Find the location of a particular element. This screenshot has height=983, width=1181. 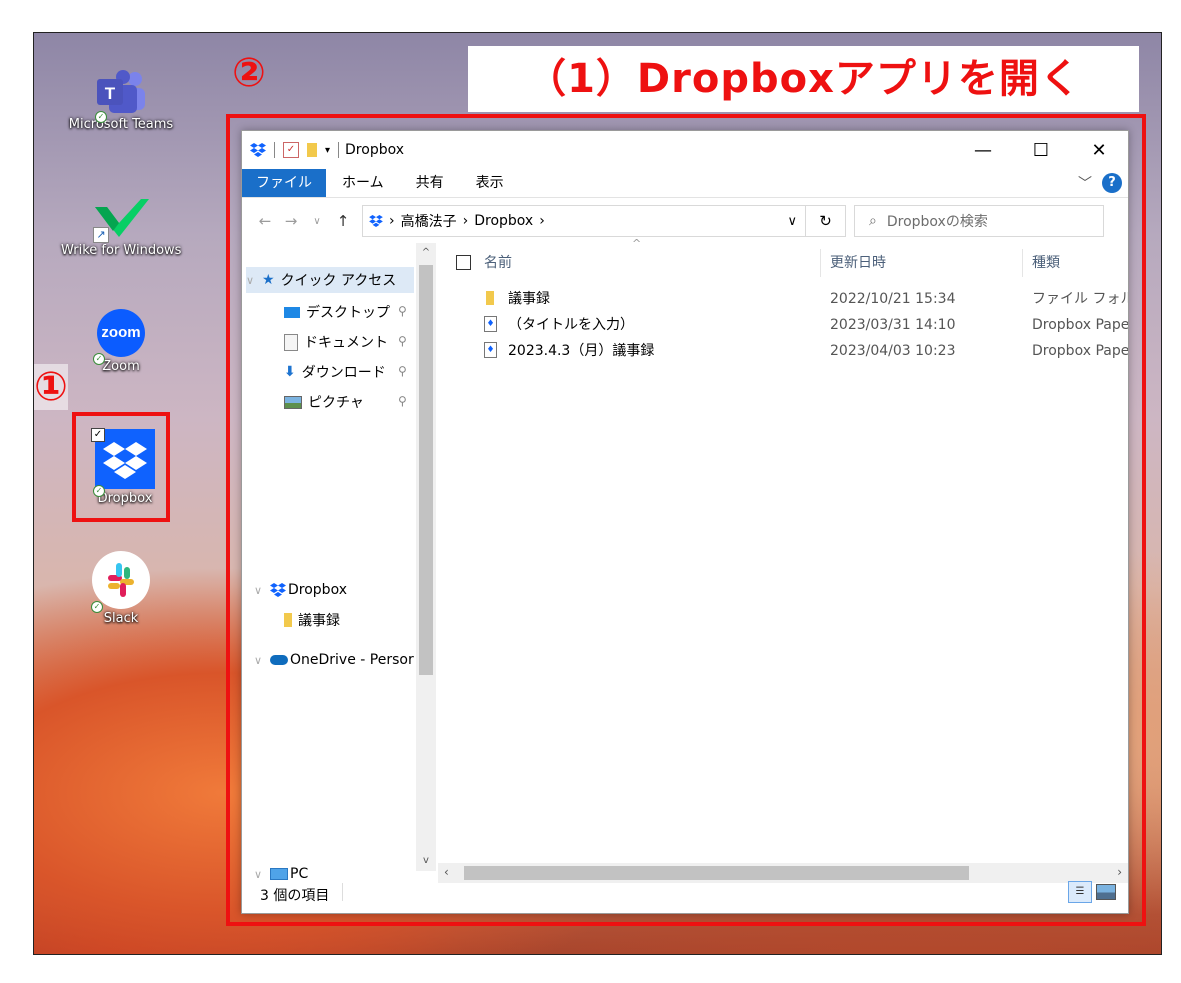

qat-dropdown-icon: ▾ is located at coordinates (327, 150).